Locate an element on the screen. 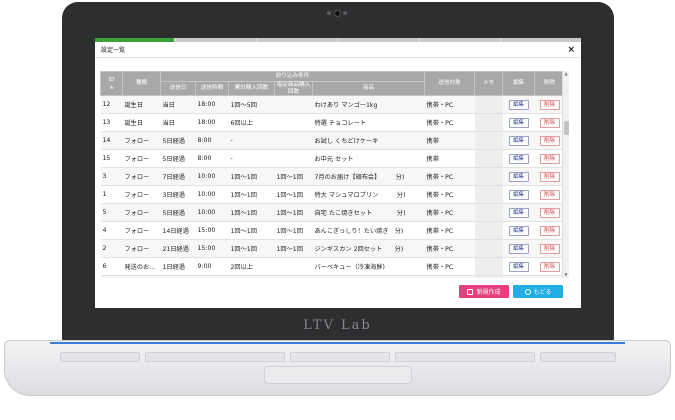 Image resolution: width=675 pixels, height=420 pixels. cell-day: 7日経過 is located at coordinates (178, 177).